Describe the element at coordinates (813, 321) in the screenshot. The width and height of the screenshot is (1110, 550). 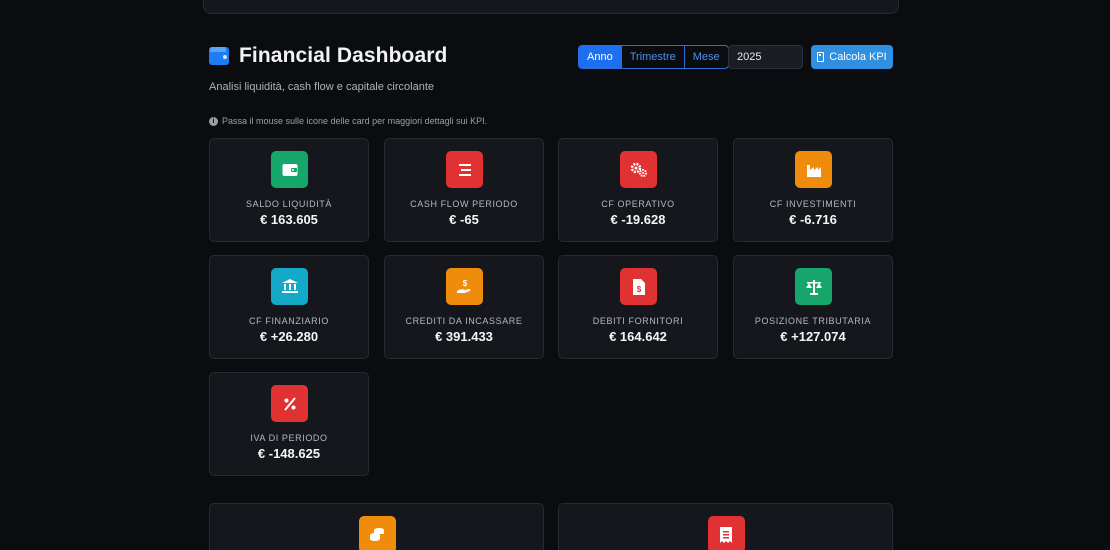
I see `kpi-label: POSIZIONE TRIBUTARIA` at that location.